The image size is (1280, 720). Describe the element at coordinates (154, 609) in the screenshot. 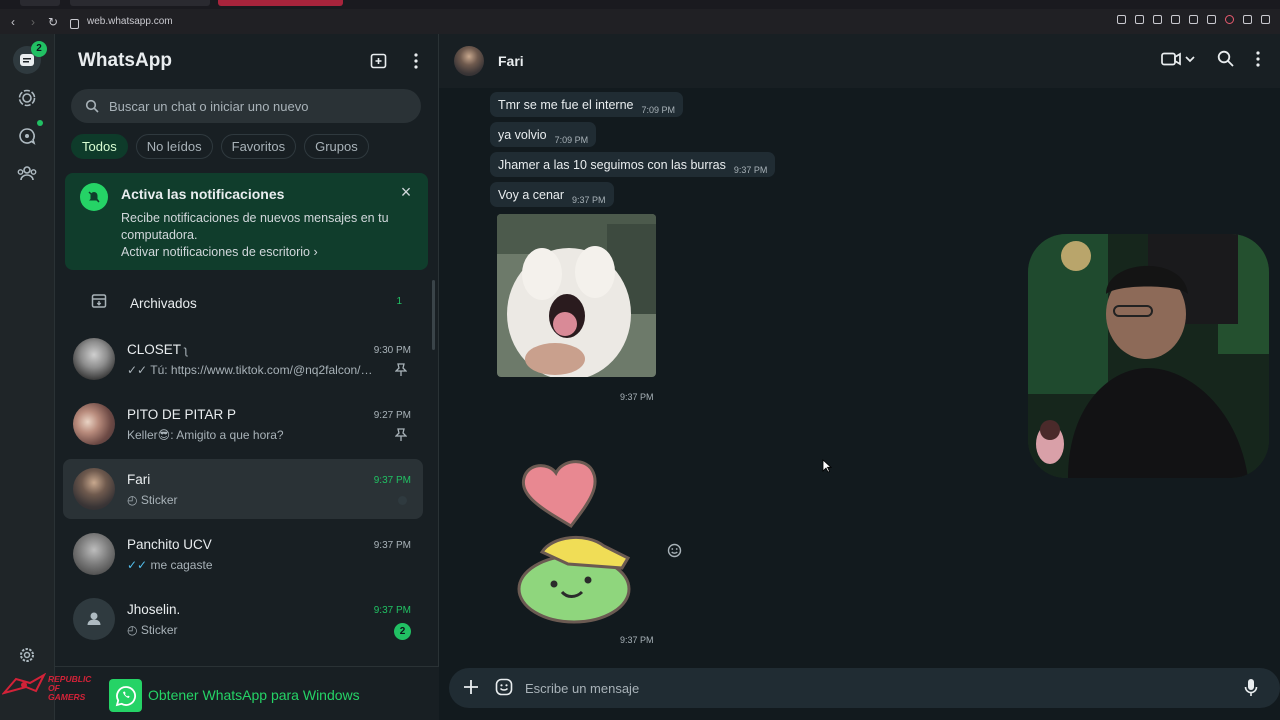

I see `chat-name: Jhoselin.` at that location.